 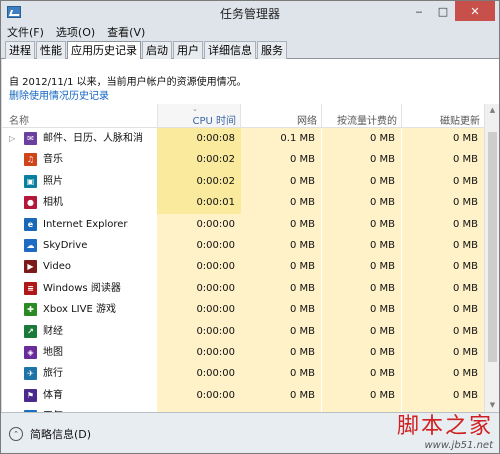 I want to click on reader-icon: ≡, so click(x=30, y=288).